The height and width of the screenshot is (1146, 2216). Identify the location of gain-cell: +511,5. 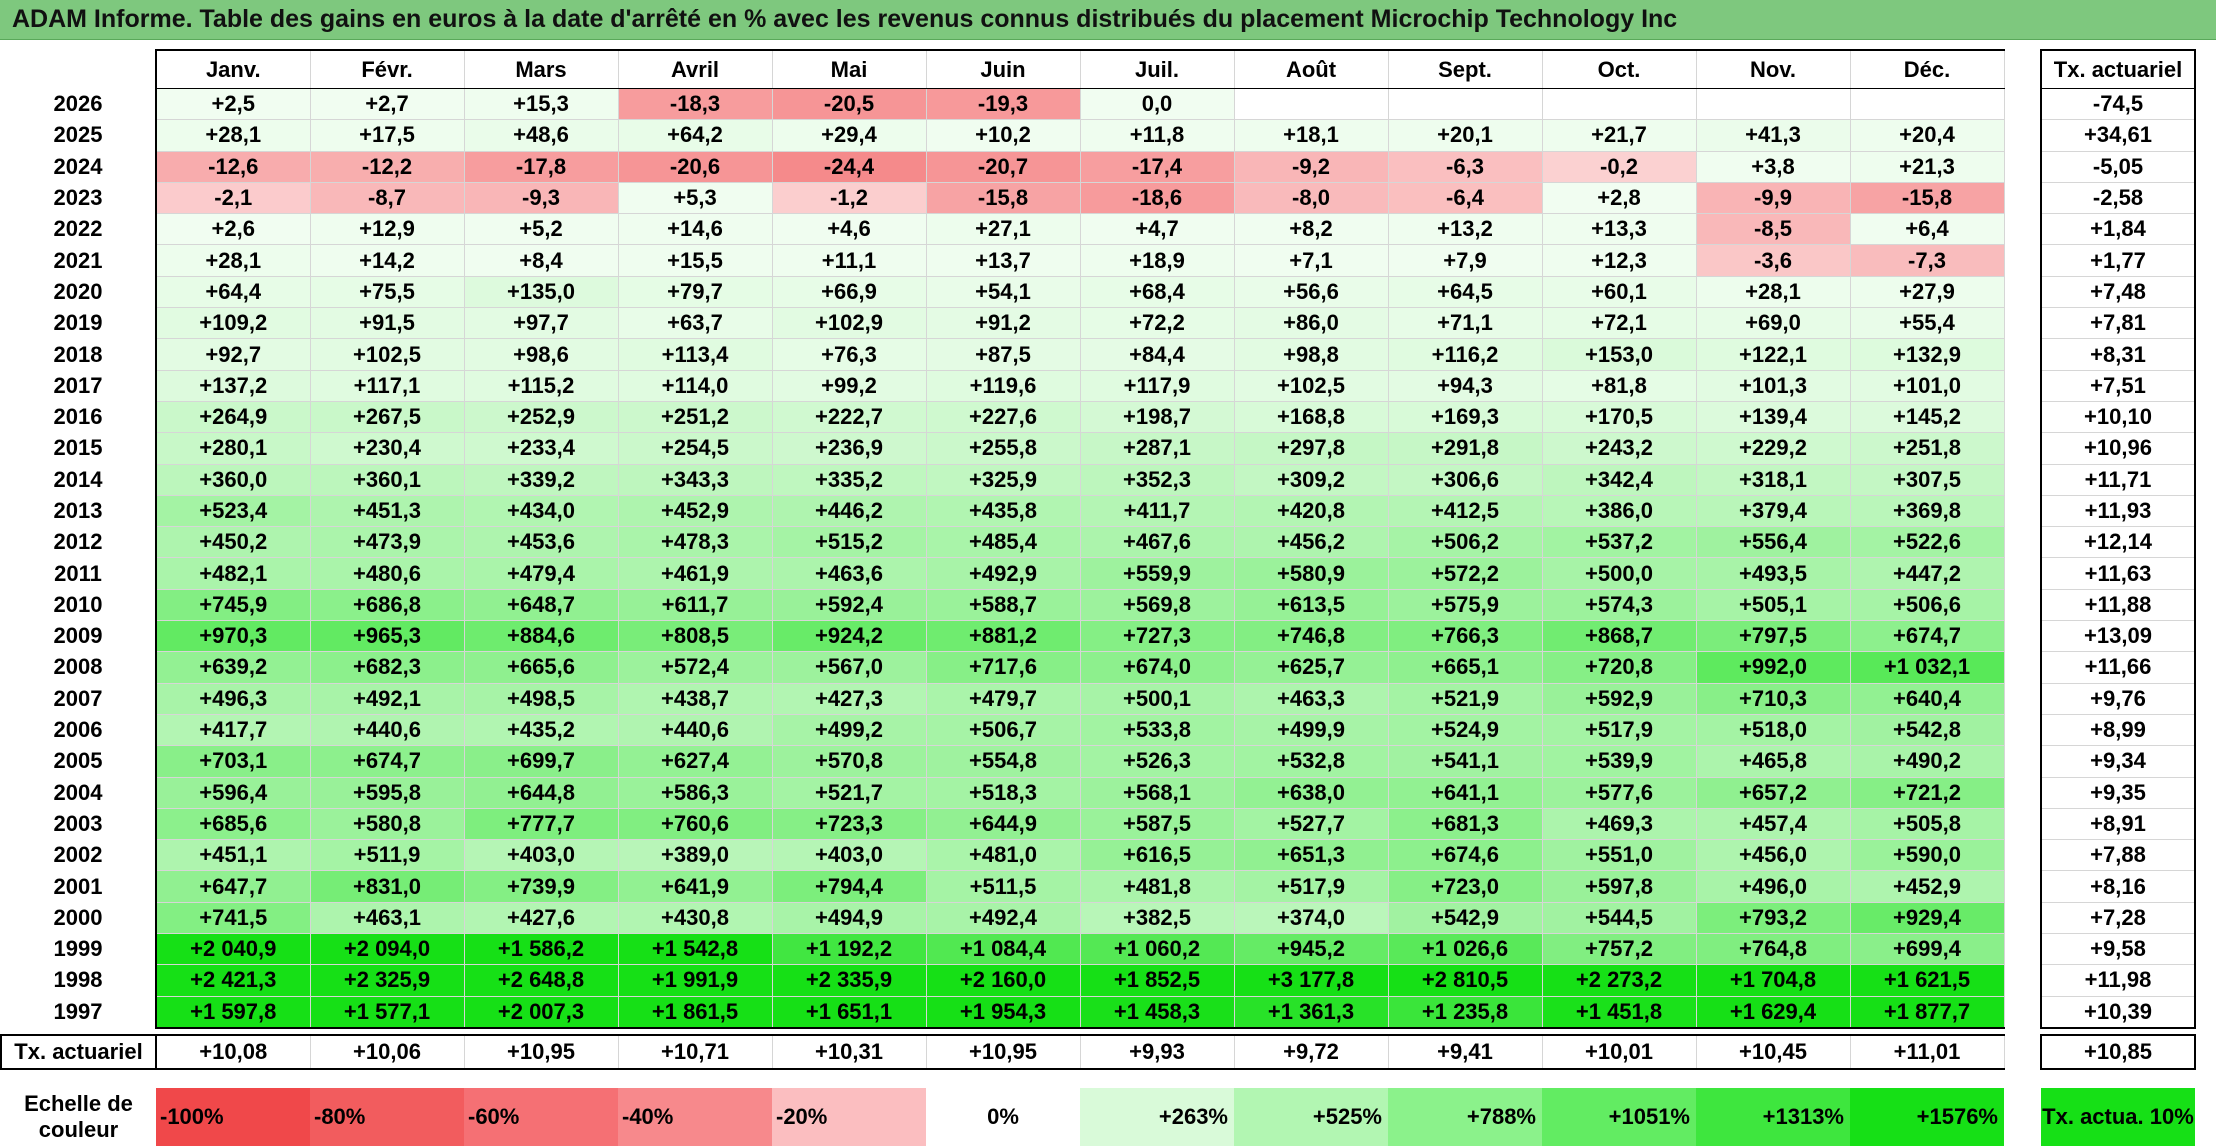
(1003, 886).